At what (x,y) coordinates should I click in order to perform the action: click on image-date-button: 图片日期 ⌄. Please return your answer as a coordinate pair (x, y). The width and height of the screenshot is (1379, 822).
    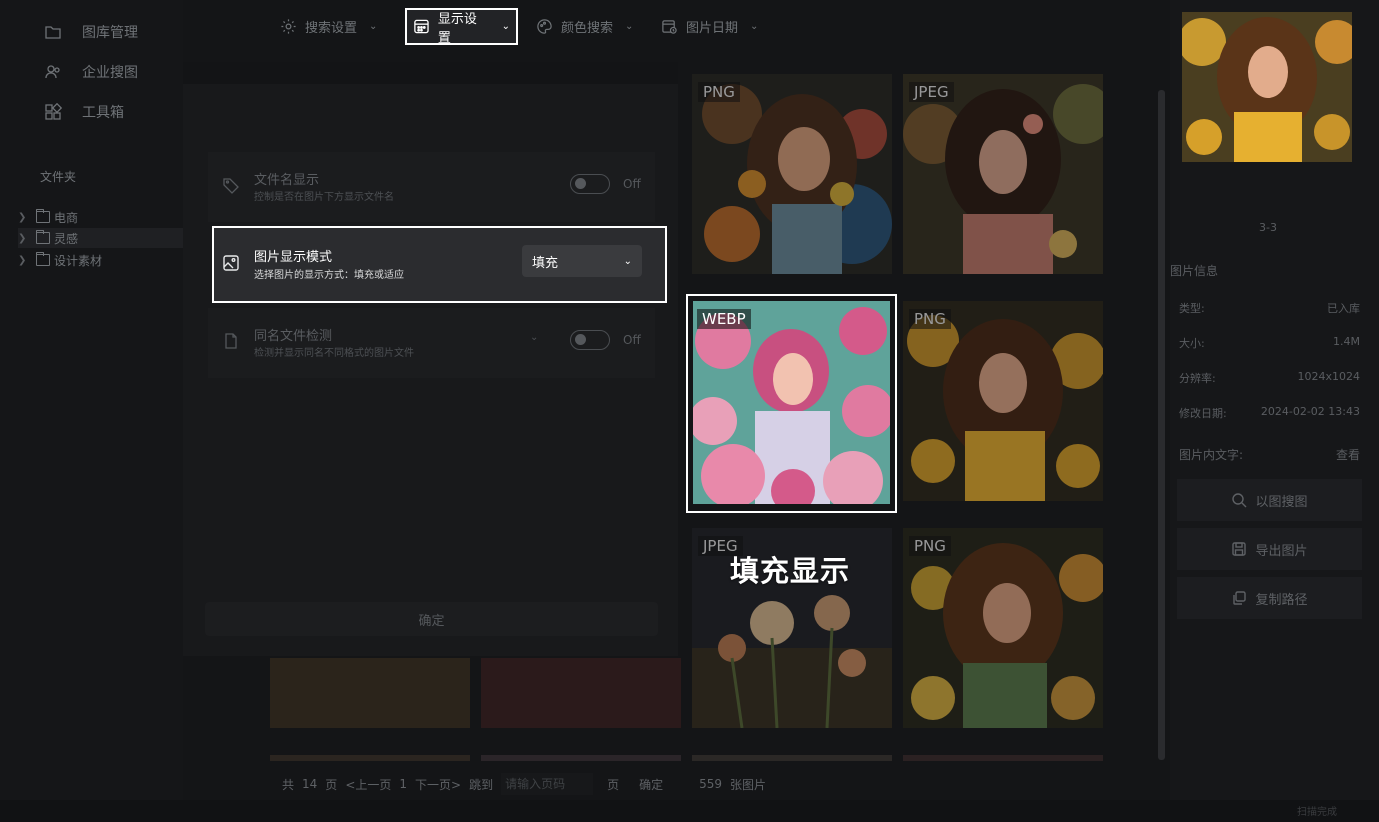
    Looking at the image, I should click on (709, 26).